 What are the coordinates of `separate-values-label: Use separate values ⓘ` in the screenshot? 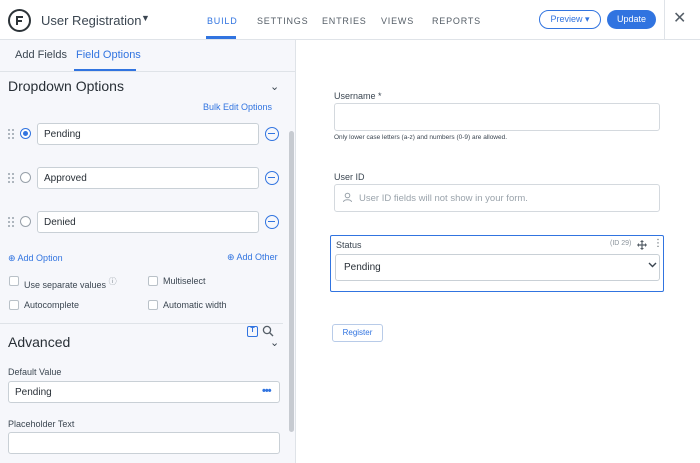 It's located at (70, 283).